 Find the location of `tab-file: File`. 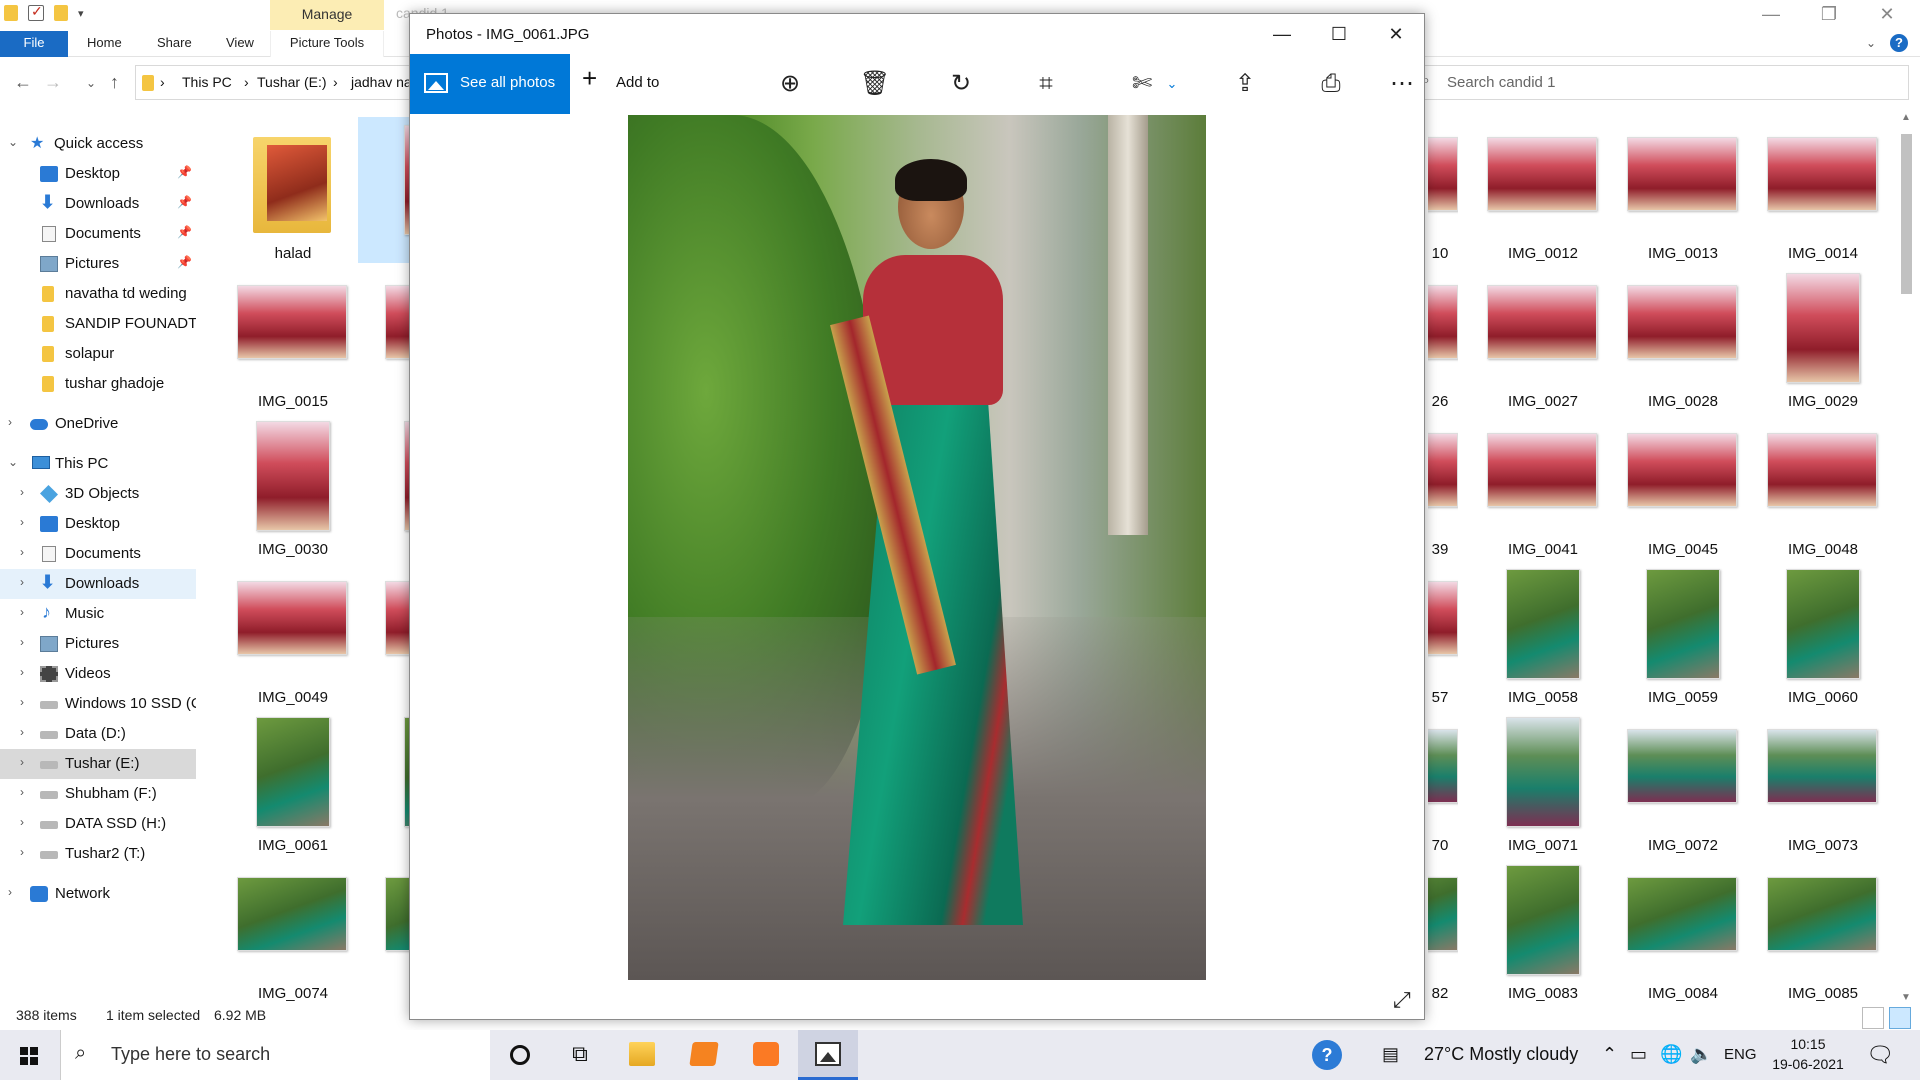

tab-file: File is located at coordinates (34, 44).